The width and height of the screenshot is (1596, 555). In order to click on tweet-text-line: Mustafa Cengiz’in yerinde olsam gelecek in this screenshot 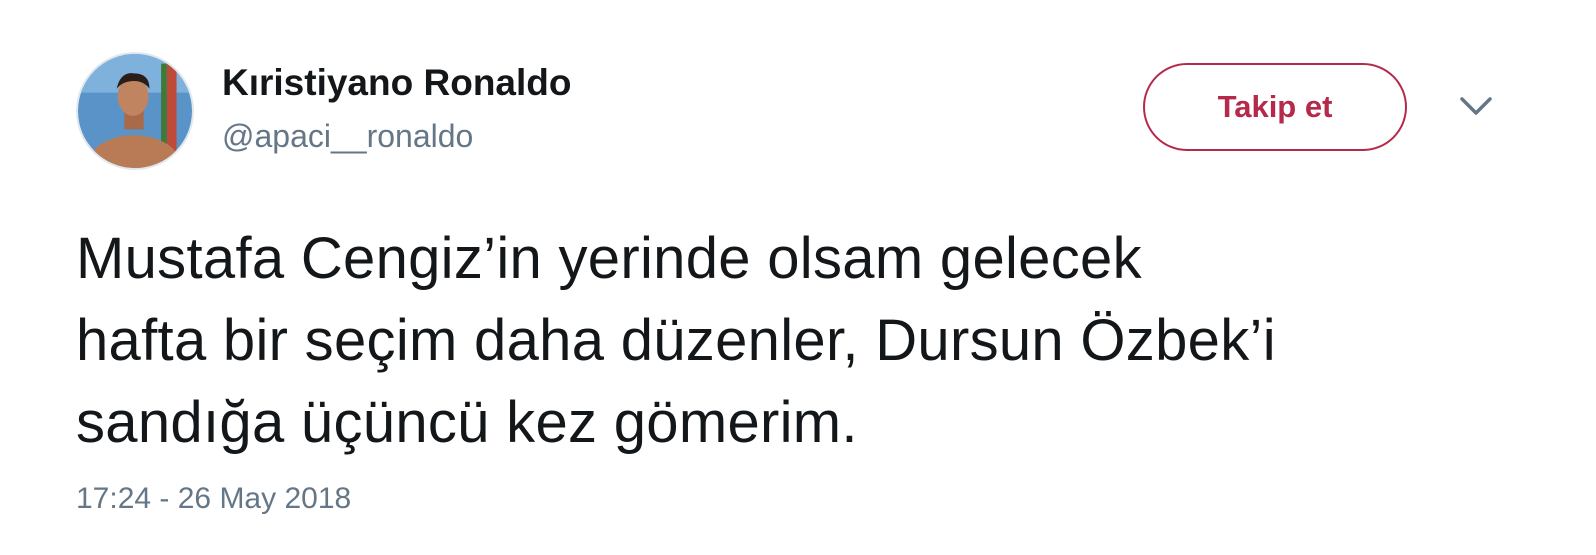, I will do `click(609, 258)`.